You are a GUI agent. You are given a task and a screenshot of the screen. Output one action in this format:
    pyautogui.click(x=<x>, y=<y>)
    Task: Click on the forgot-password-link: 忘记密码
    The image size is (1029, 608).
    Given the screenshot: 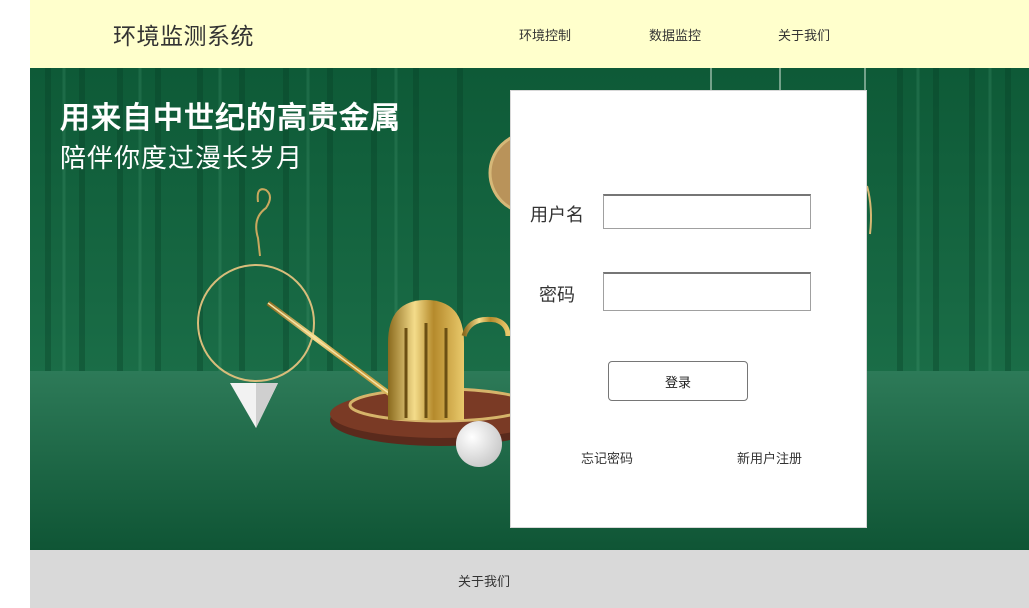 What is the action you would take?
    pyautogui.click(x=607, y=457)
    